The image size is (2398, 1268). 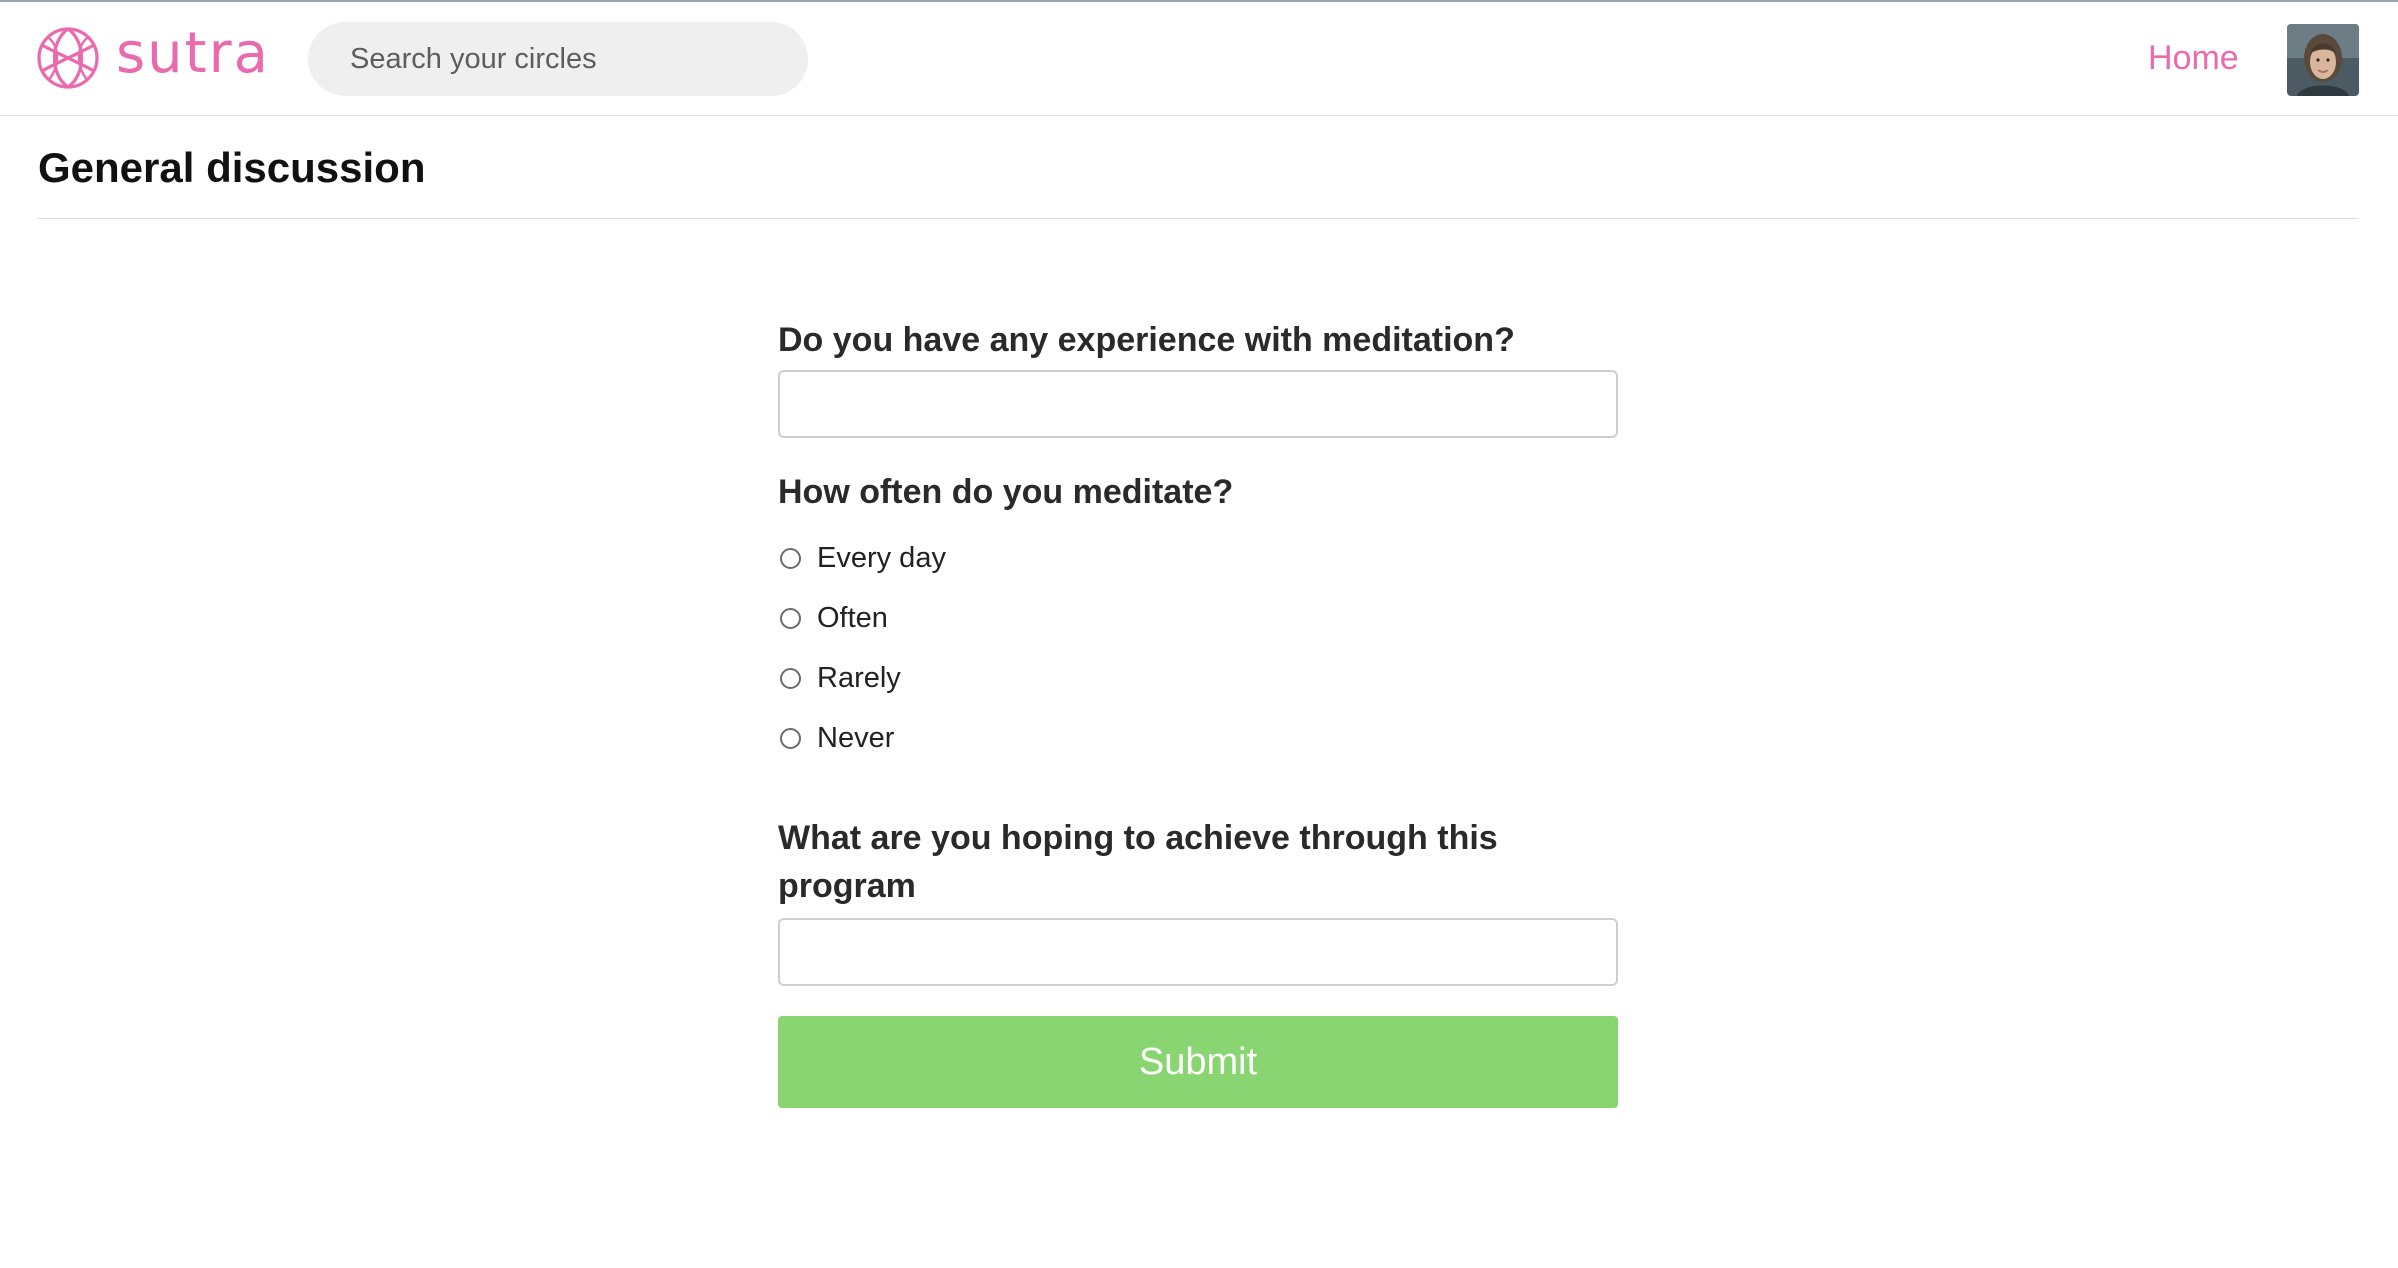 What do you see at coordinates (2193, 58) in the screenshot?
I see `home-link: Home` at bounding box center [2193, 58].